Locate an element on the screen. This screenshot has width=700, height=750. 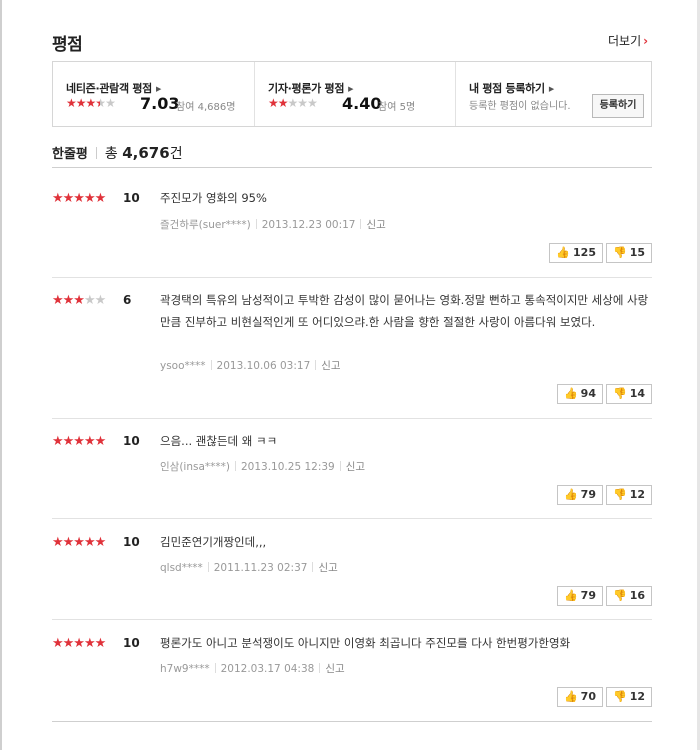
vote-buttons: 👍 125 👎 15 is located at coordinates (599, 253).